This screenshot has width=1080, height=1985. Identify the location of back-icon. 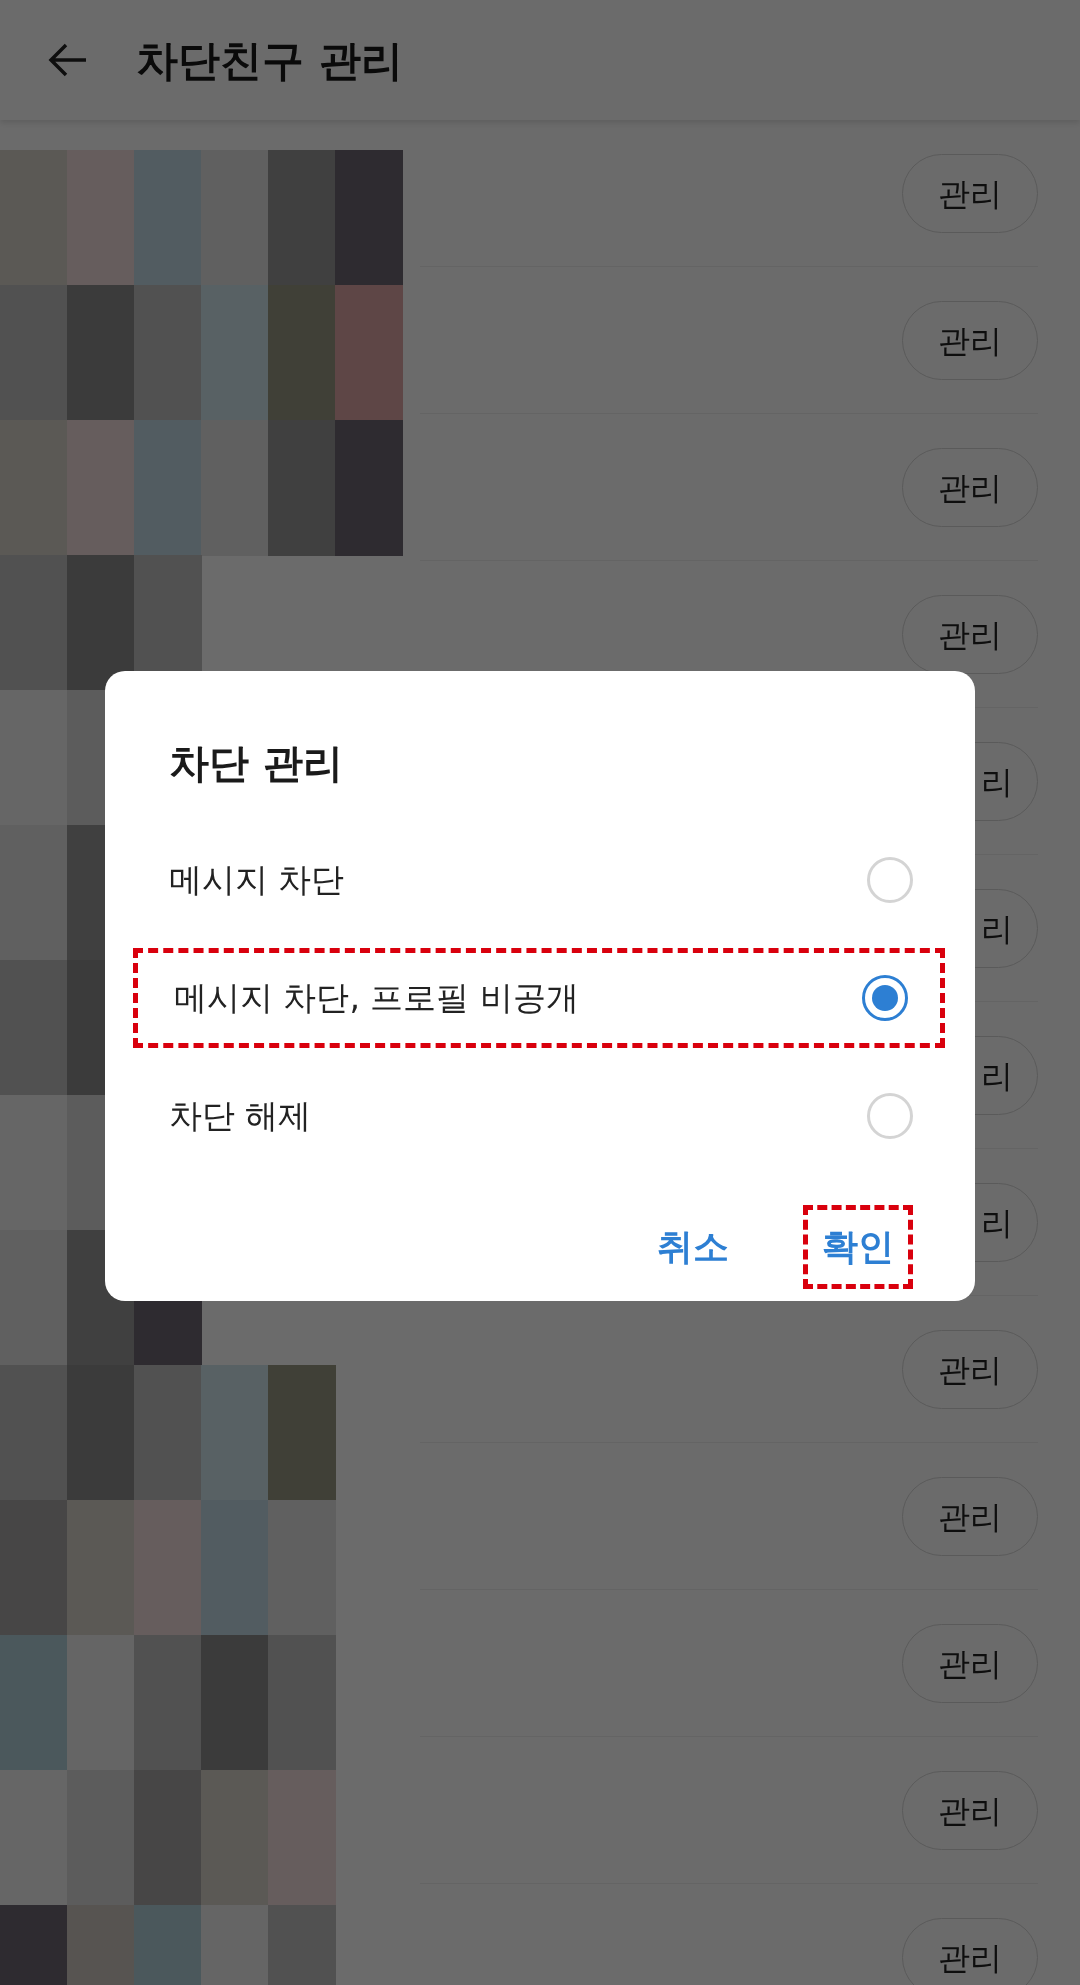
(68, 60).